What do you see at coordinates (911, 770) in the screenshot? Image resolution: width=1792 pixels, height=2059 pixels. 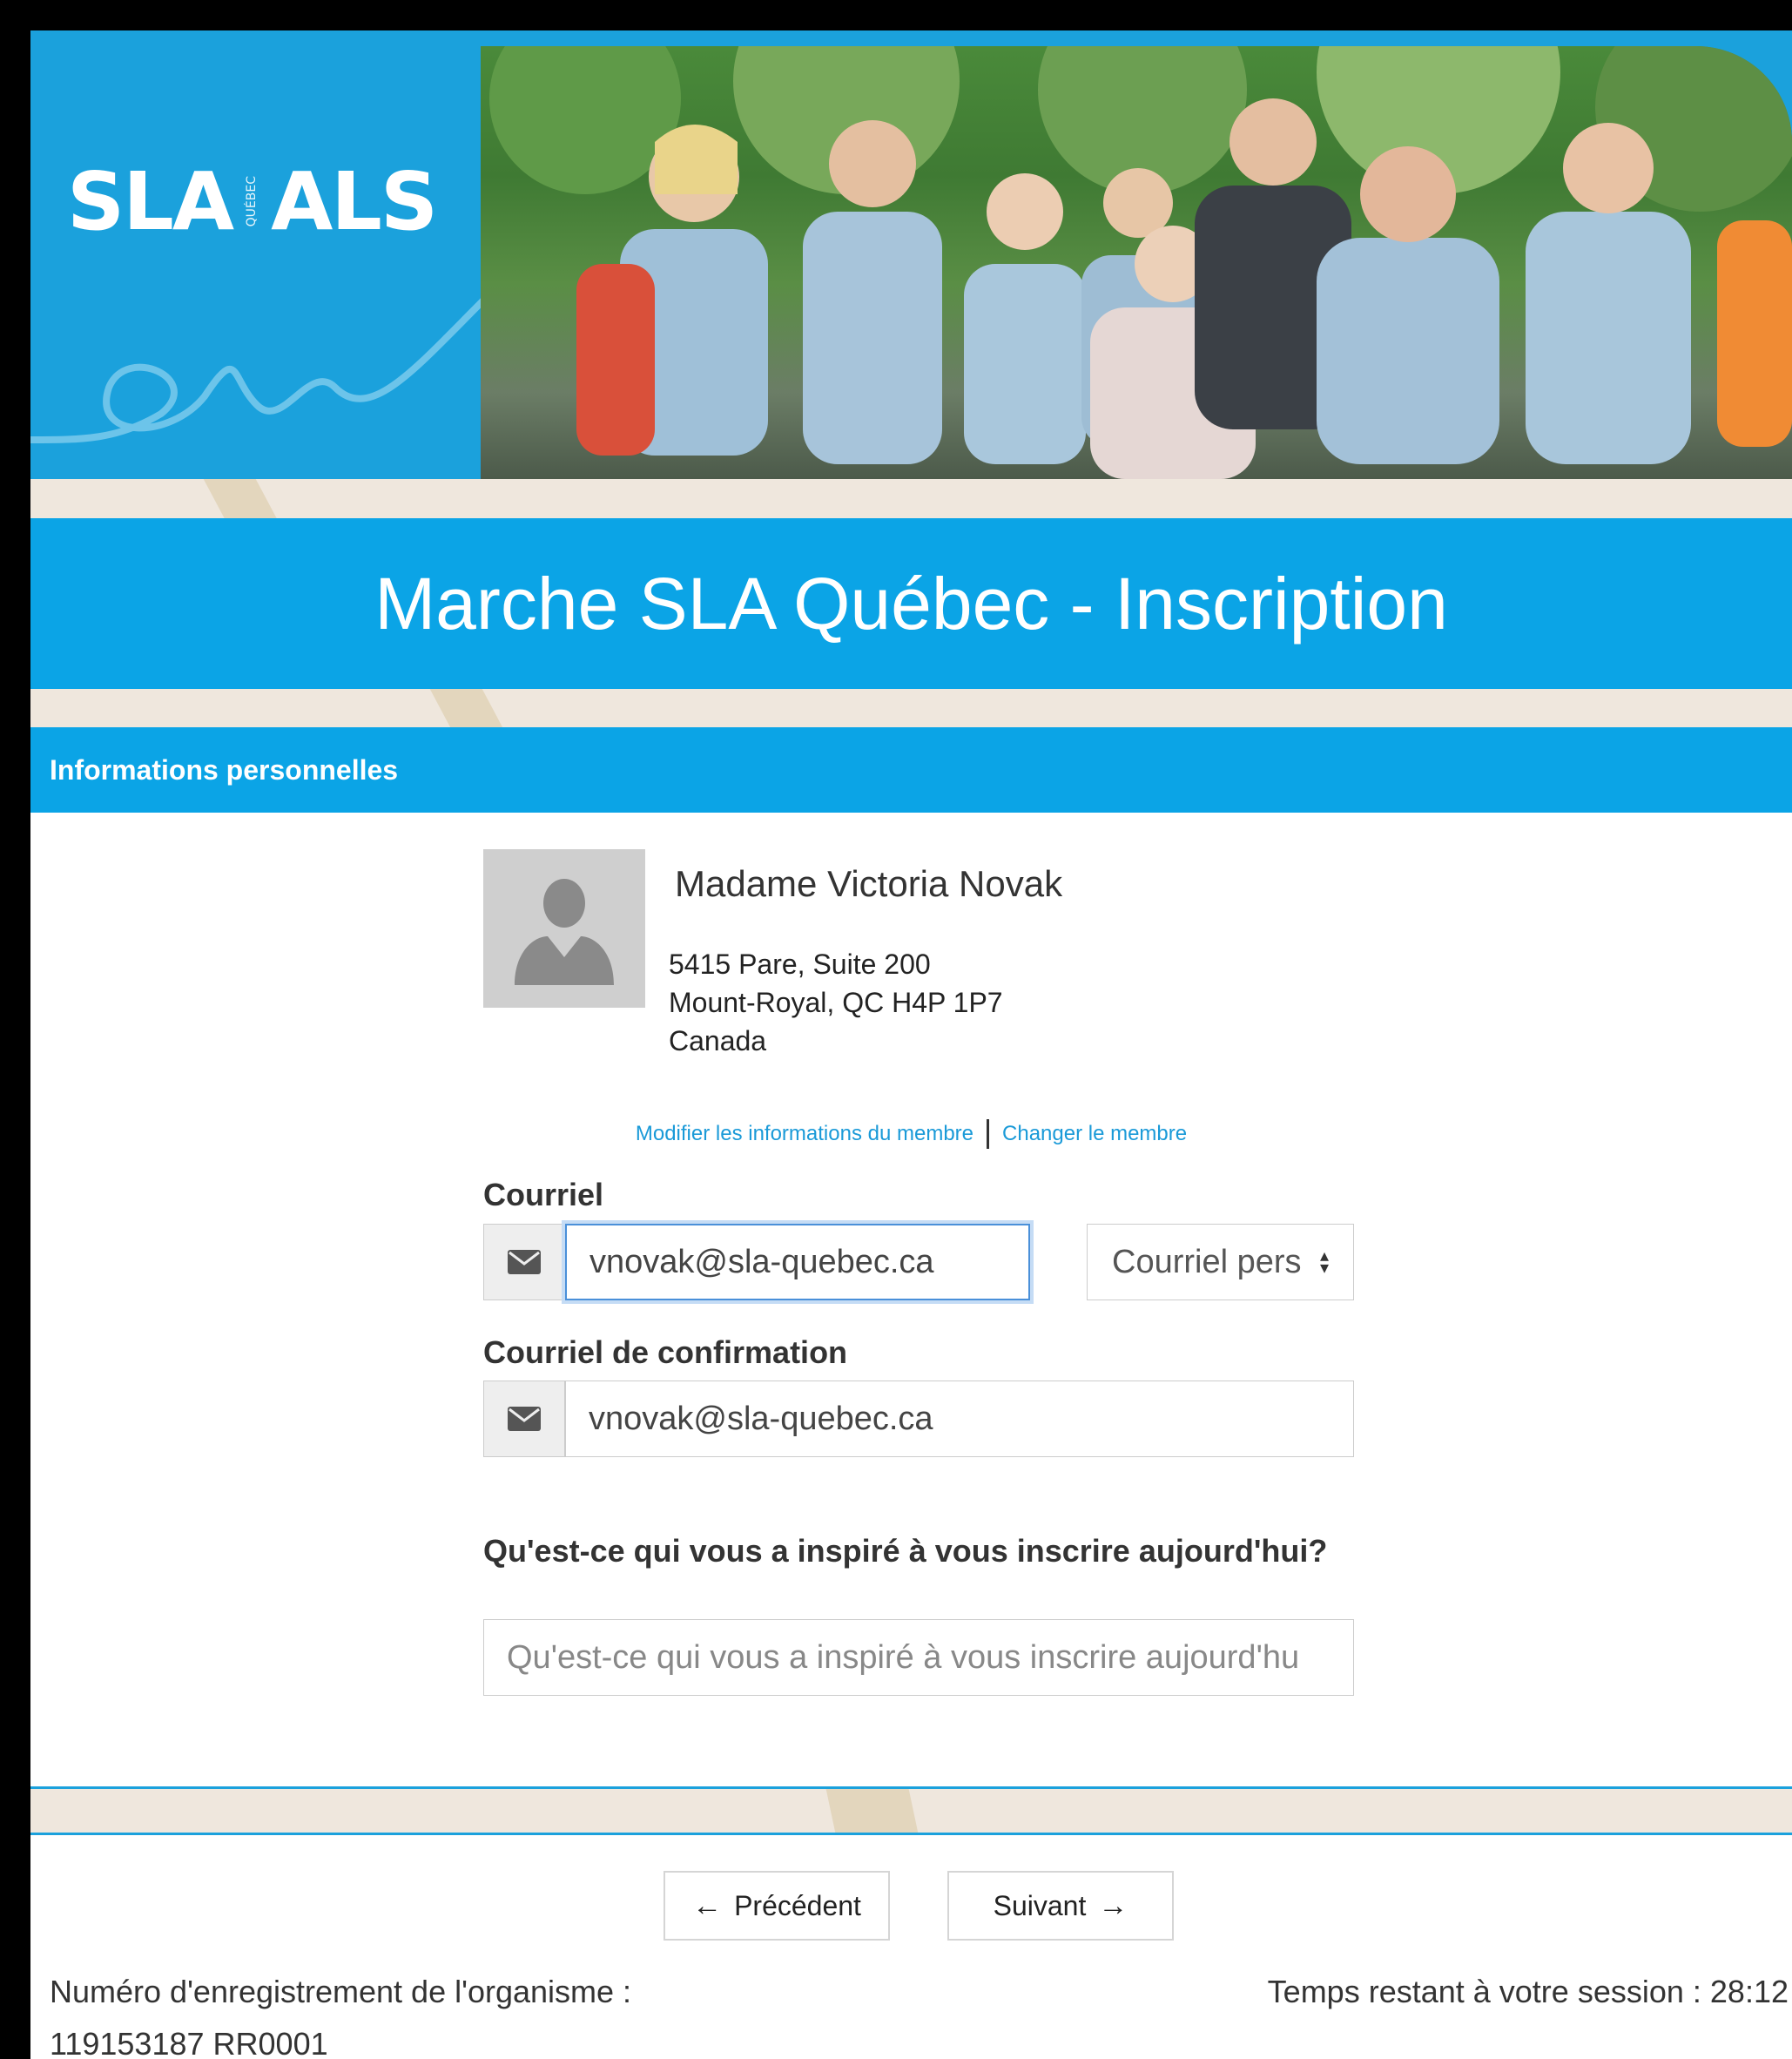 I see `section-header: Informations personnelles` at bounding box center [911, 770].